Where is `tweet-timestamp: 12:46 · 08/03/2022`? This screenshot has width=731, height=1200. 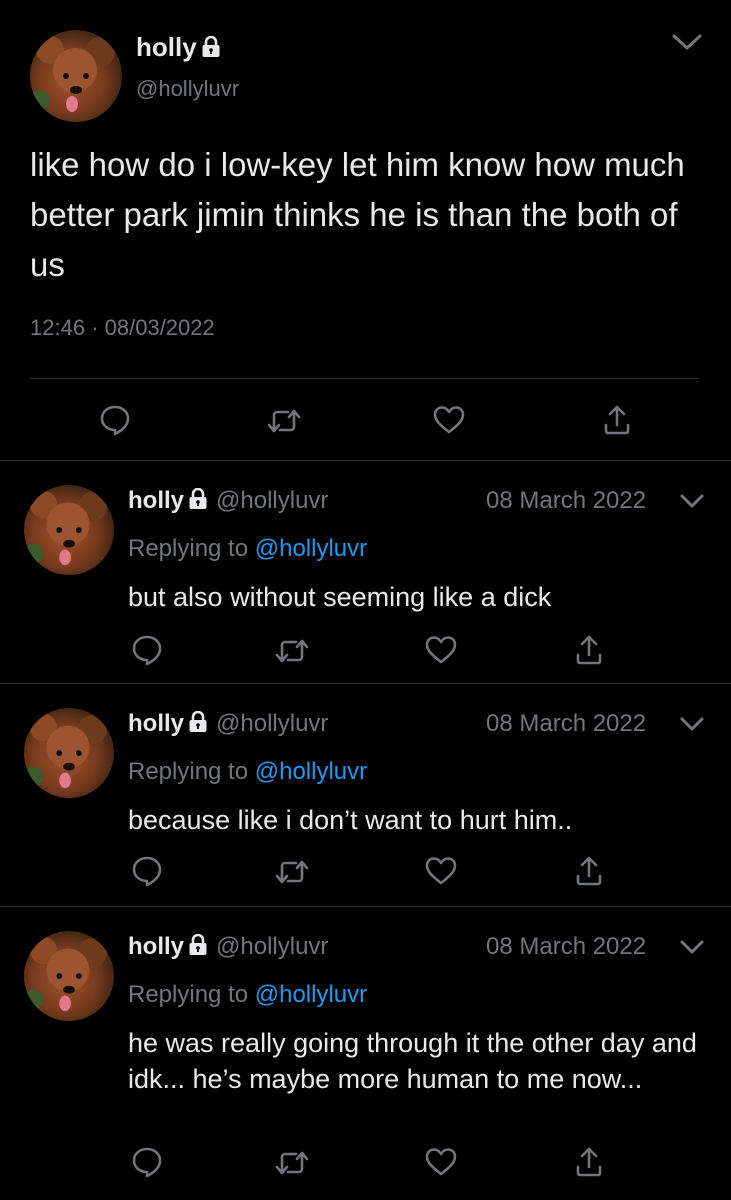
tweet-timestamp: 12:46 · 08/03/2022 is located at coordinates (122, 328).